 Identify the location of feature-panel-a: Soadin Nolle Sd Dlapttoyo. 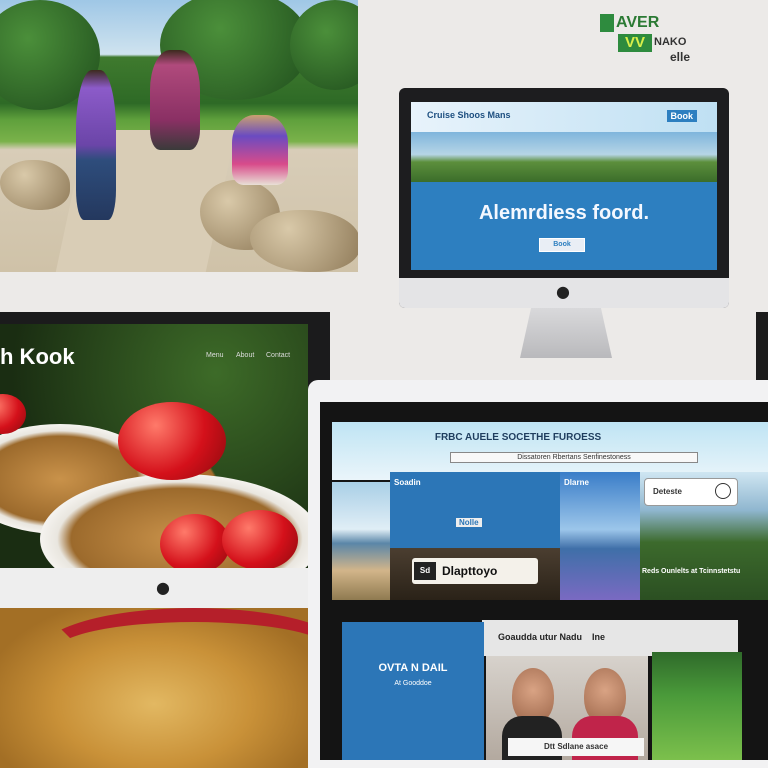
(475, 536).